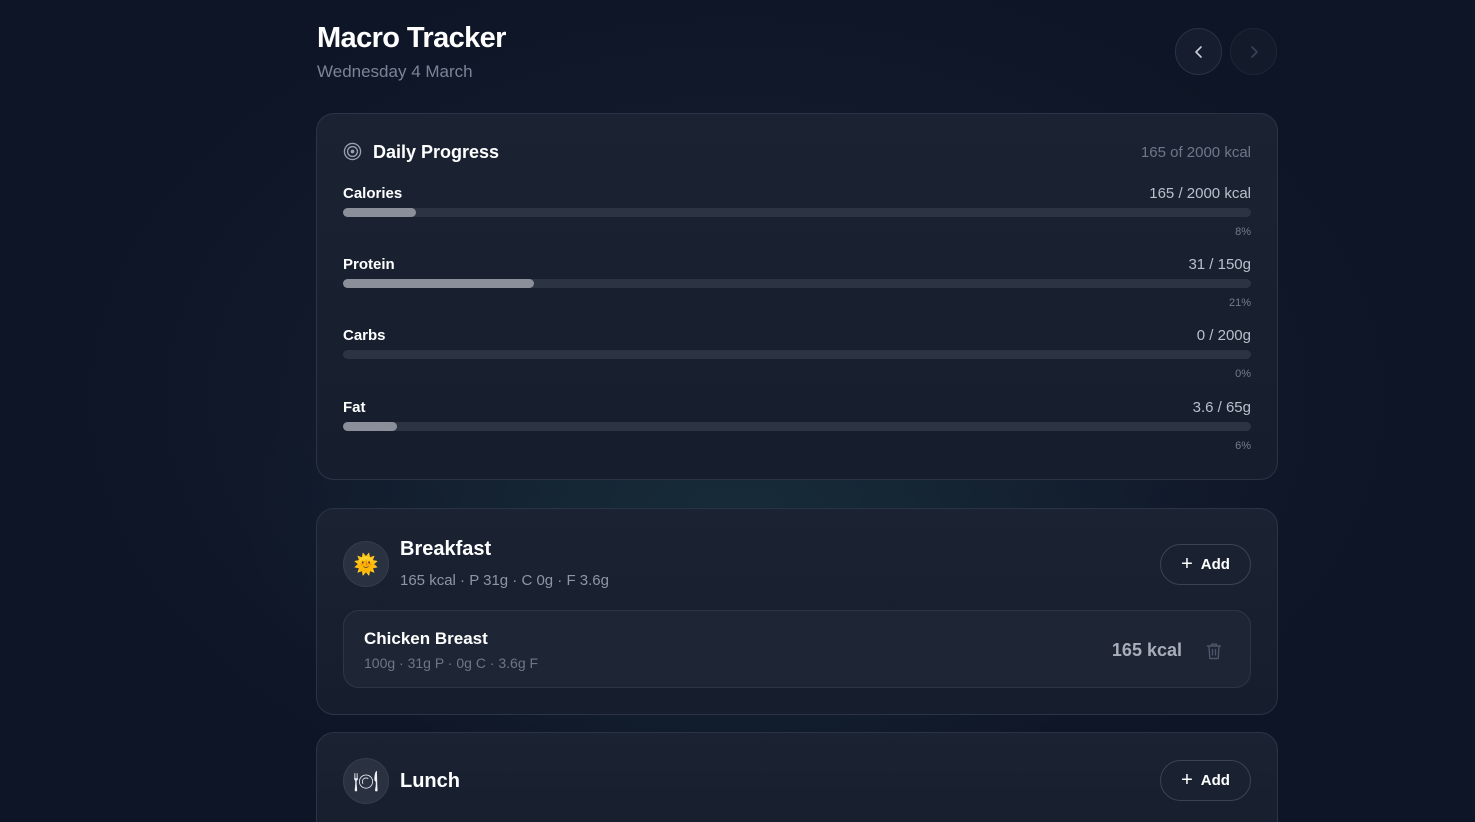  I want to click on macro-value: 165 / 2000 kcal, so click(1200, 193).